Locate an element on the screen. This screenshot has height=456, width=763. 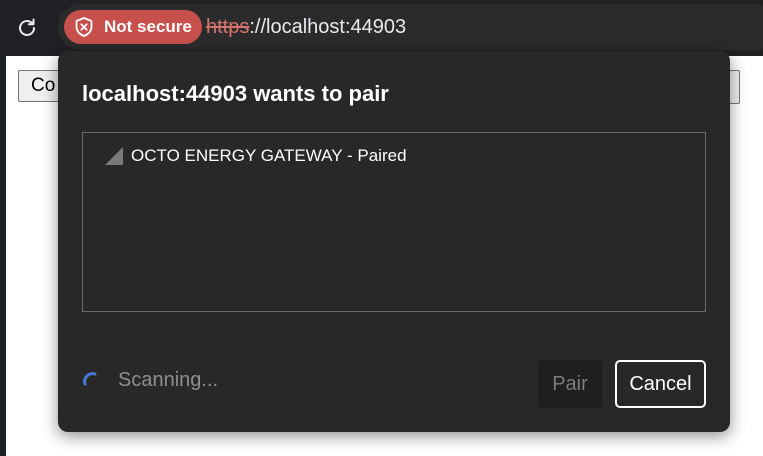
reload-button is located at coordinates (27, 28).